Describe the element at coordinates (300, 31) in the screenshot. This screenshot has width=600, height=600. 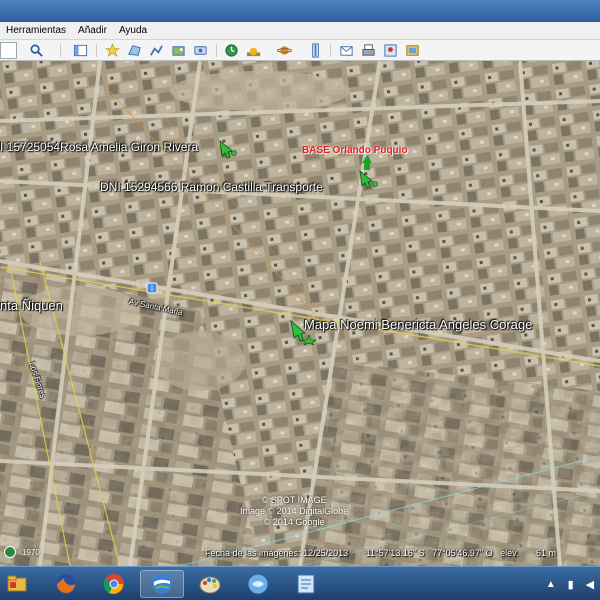
I see `menu-bar: Herramientas Añadir Ayuda` at that location.